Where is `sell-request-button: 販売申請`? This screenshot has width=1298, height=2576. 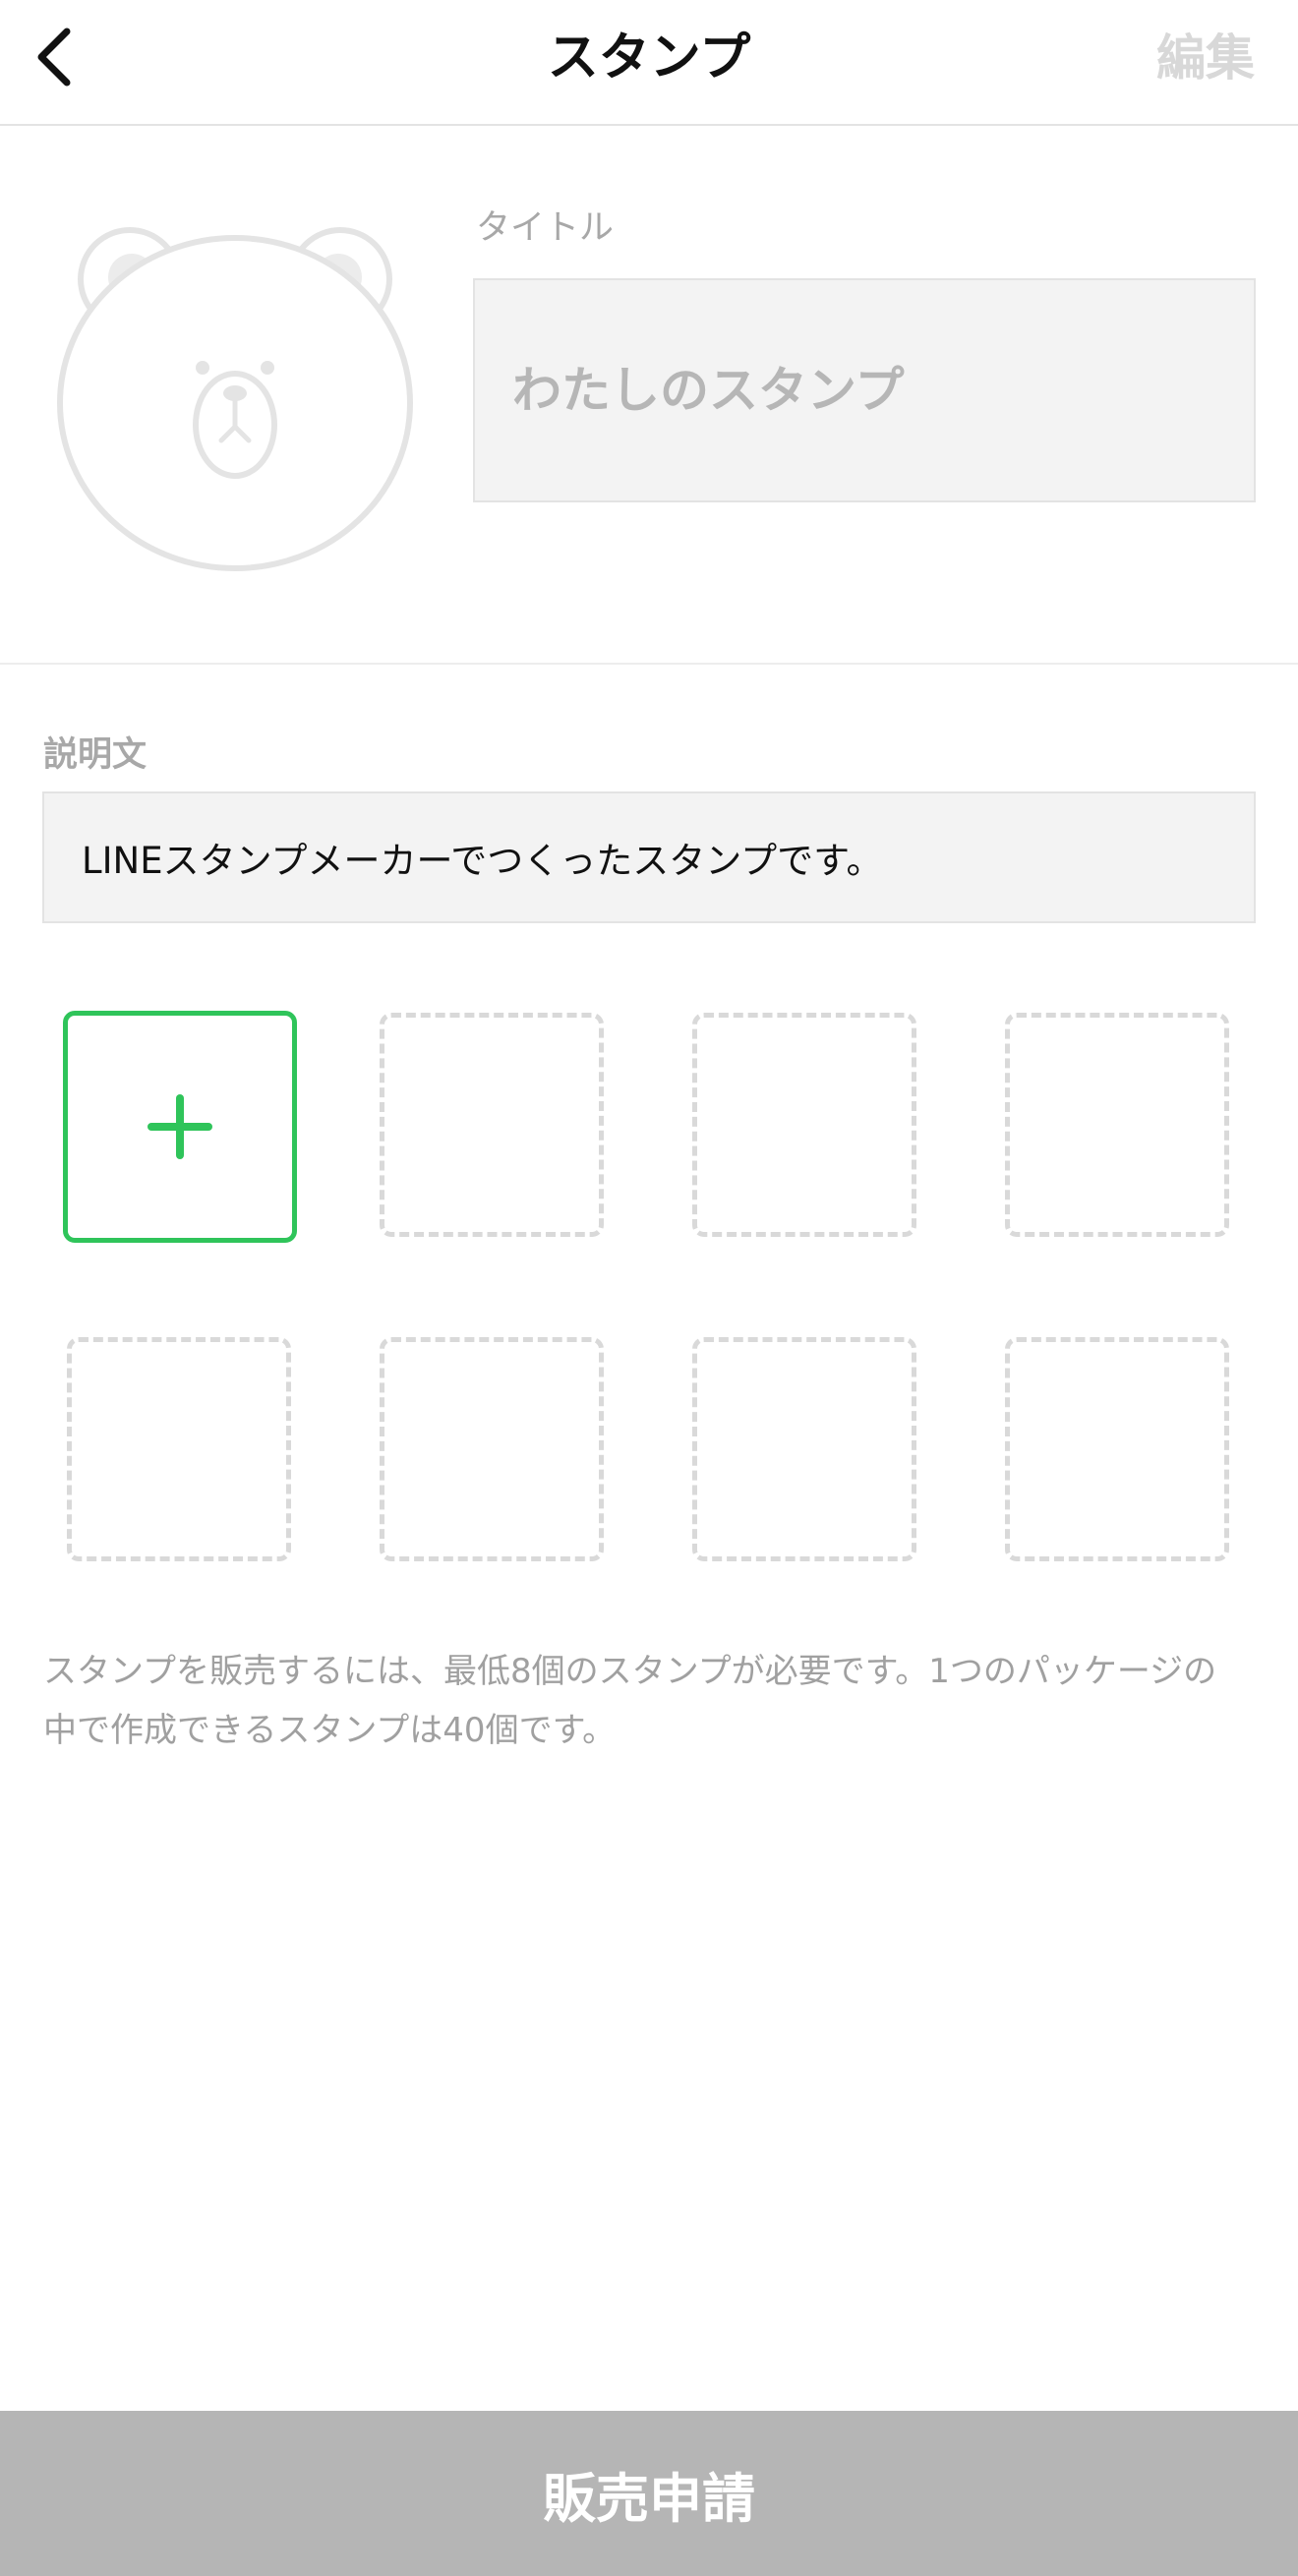
sell-request-button: 販売申請 is located at coordinates (649, 2493).